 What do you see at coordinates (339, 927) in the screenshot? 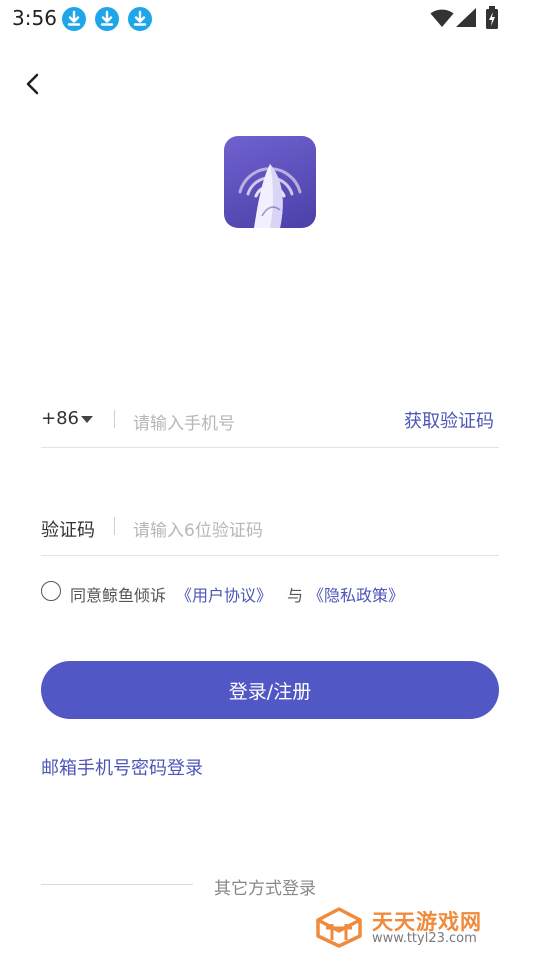
I see `watermark-logo-icon` at bounding box center [339, 927].